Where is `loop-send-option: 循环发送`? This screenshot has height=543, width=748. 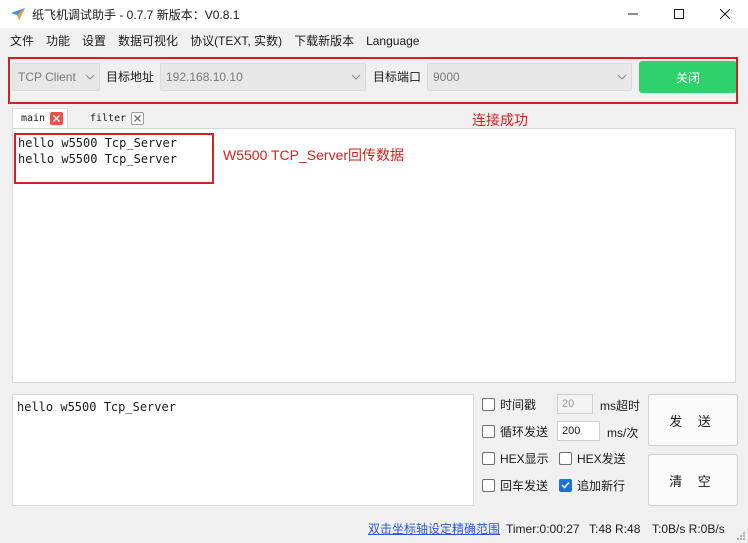
loop-send-option: 循环发送 is located at coordinates (515, 431).